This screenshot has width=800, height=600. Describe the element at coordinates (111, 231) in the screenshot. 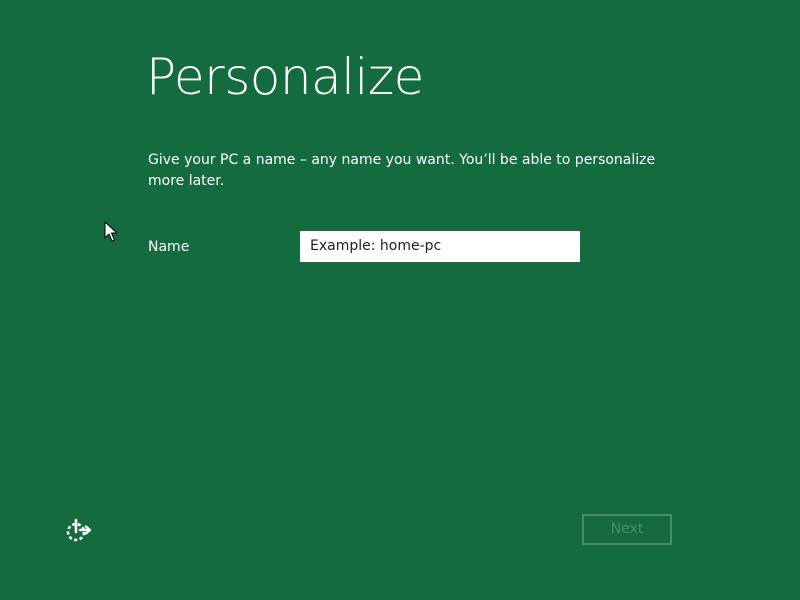

I see `mouse-pointer-icon` at that location.